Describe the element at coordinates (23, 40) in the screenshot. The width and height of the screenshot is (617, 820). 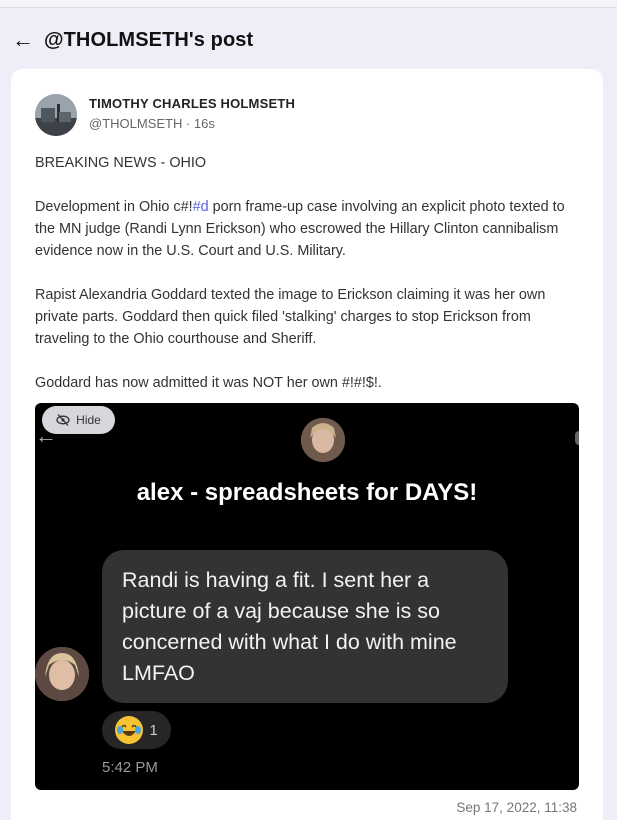
I see `arrow-left-icon: ←` at that location.